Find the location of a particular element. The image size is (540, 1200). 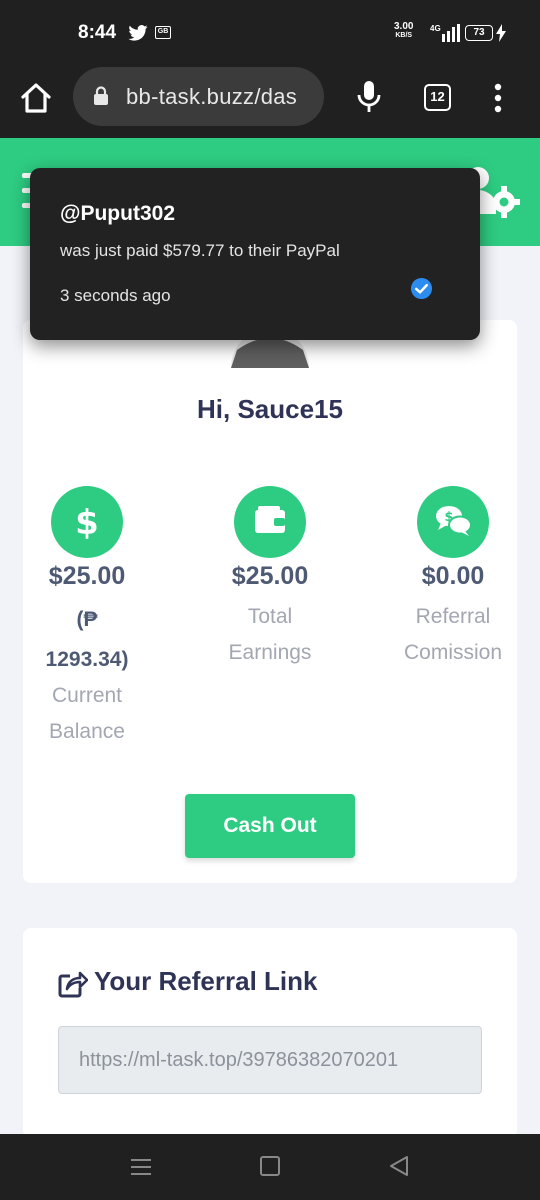

status-bar: 8:44 GB 3.00 KB/S 4G 73 is located at coordinates (270, 31).